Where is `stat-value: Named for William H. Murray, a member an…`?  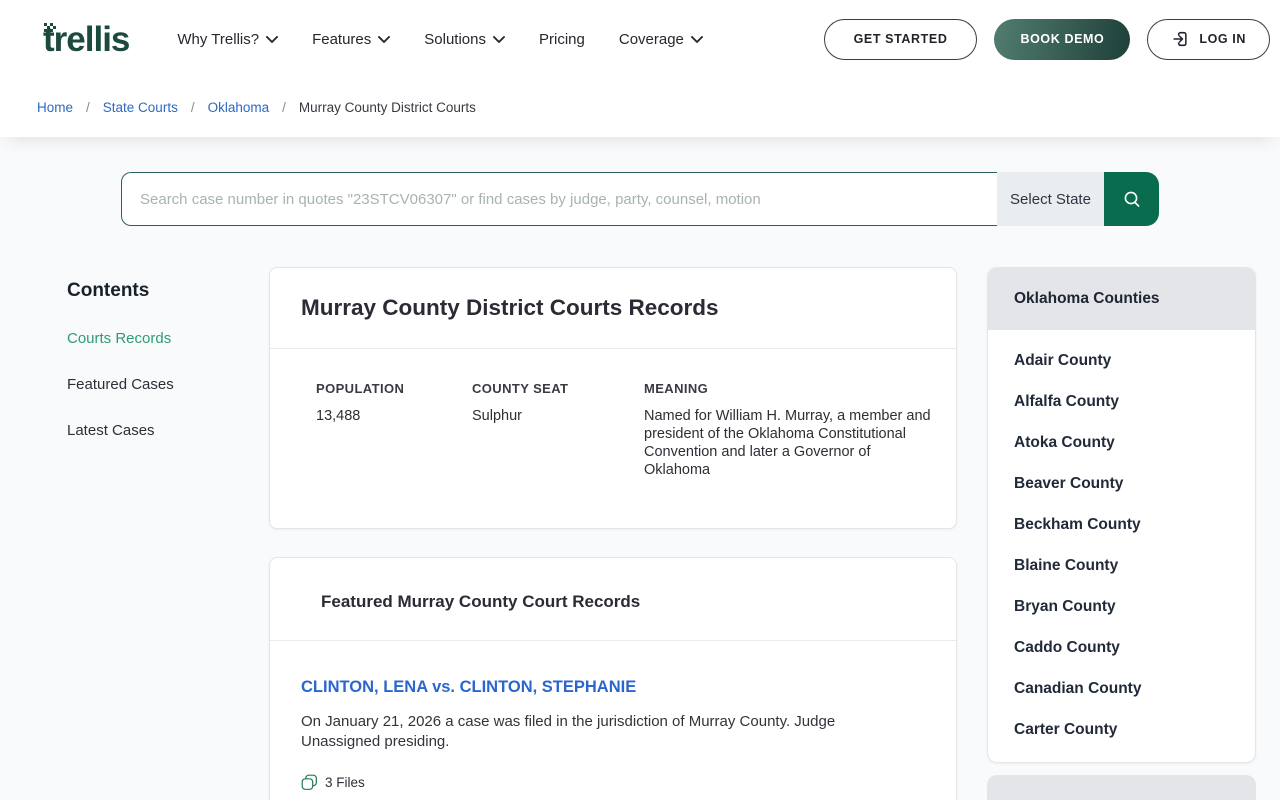
stat-value: Named for William H. Murray, a member an… is located at coordinates (787, 443).